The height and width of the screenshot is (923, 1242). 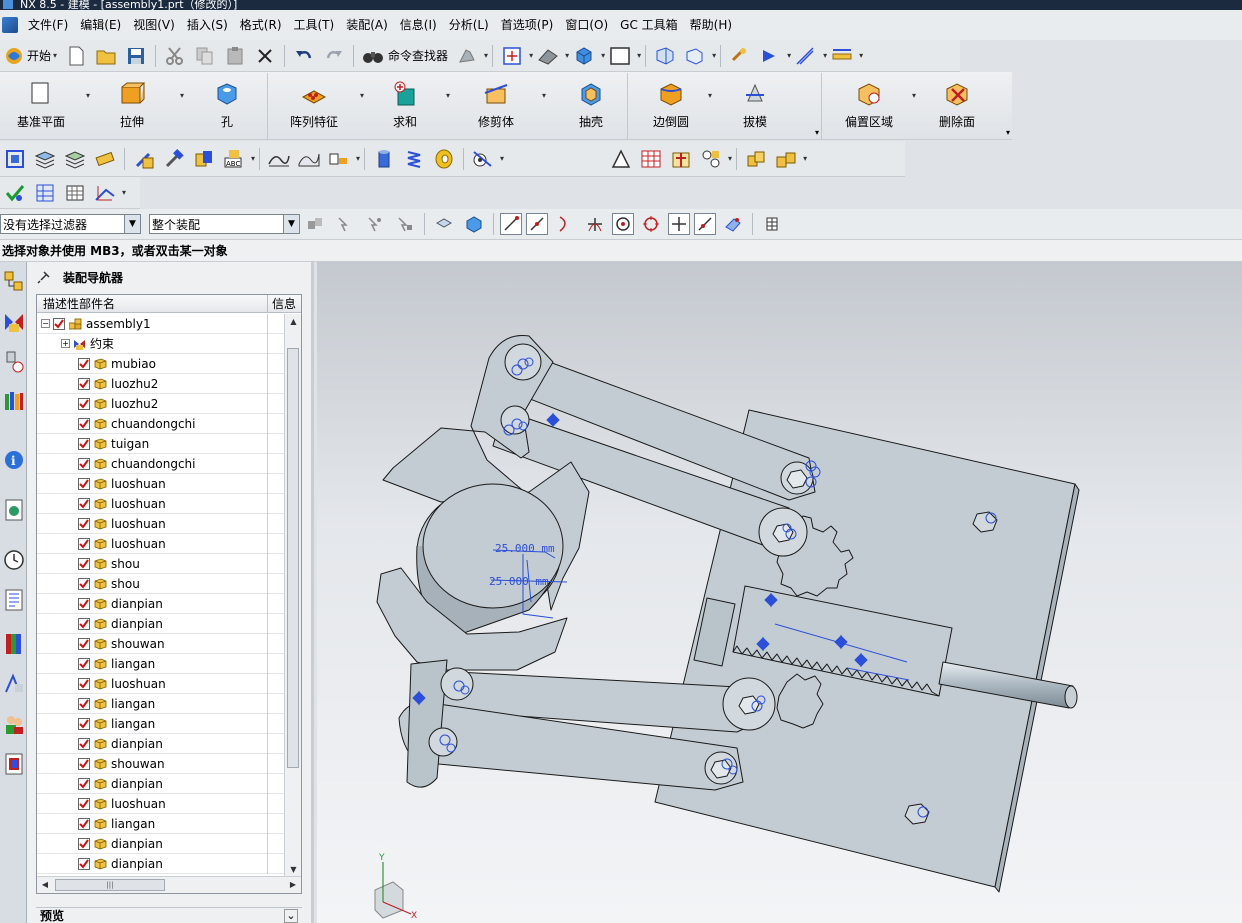 What do you see at coordinates (205, 56) in the screenshot?
I see `copy-button` at bounding box center [205, 56].